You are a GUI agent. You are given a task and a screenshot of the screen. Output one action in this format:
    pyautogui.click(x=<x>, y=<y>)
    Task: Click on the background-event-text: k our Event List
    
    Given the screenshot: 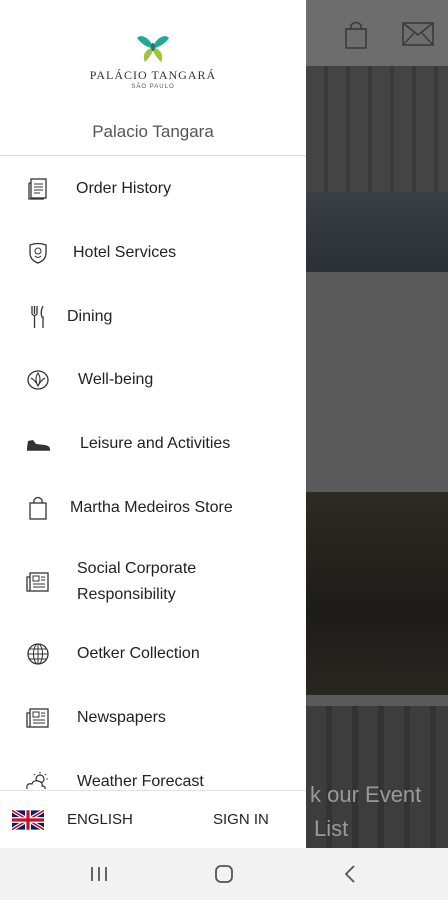 What is the action you would take?
    pyautogui.click(x=366, y=811)
    